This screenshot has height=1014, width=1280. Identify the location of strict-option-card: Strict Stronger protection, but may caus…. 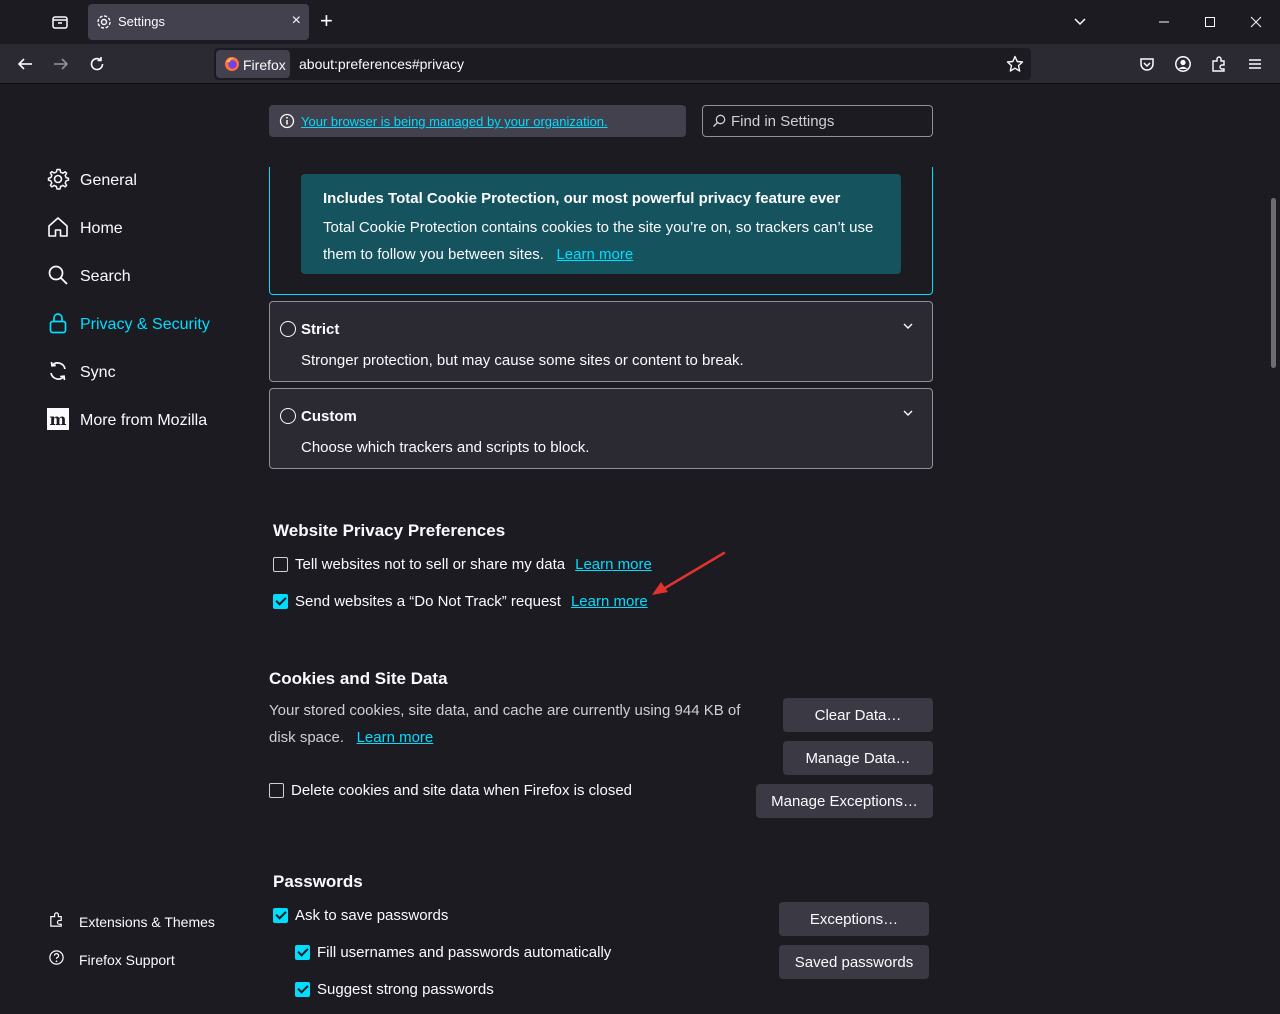
(601, 341).